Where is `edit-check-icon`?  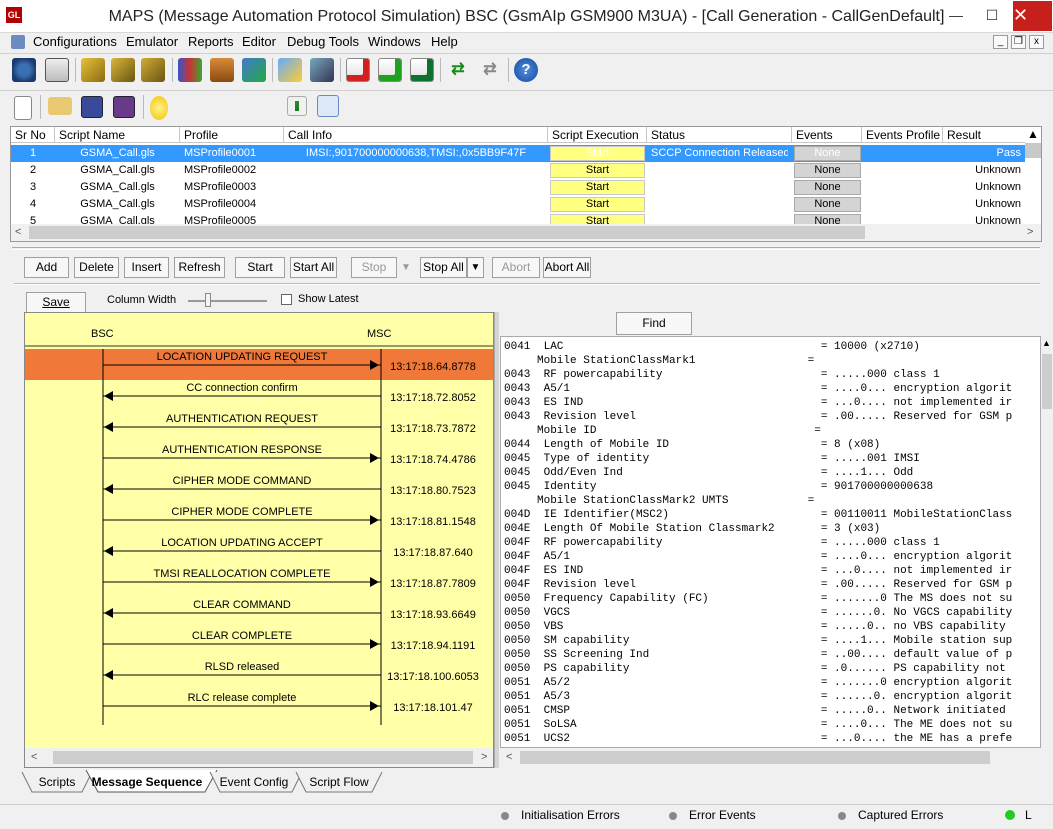
edit-check-icon is located at coordinates (290, 70).